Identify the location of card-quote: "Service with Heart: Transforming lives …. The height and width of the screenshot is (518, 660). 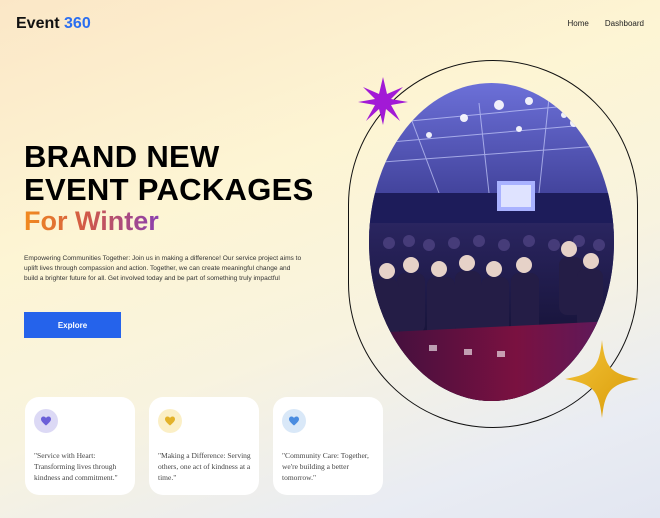
(76, 466).